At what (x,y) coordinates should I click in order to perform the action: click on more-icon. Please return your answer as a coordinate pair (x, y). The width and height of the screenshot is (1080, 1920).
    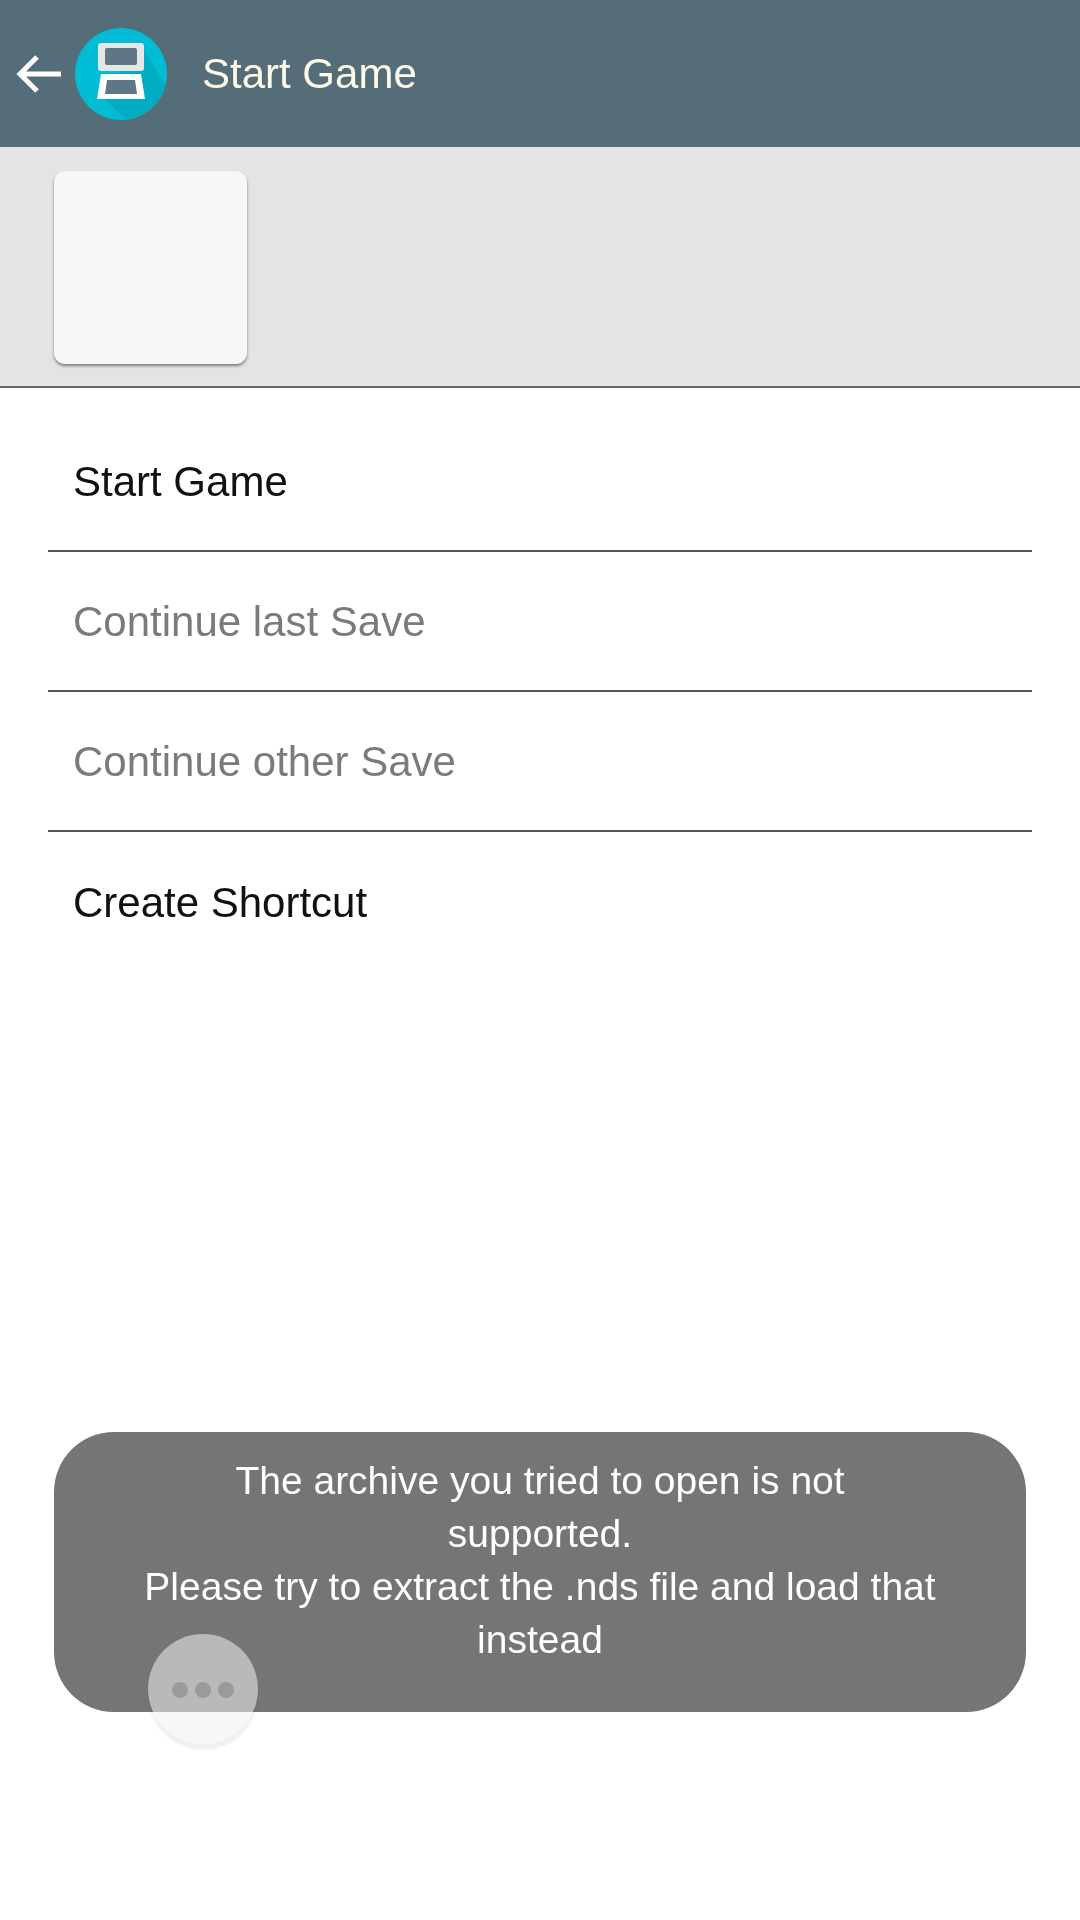
    Looking at the image, I should click on (203, 1689).